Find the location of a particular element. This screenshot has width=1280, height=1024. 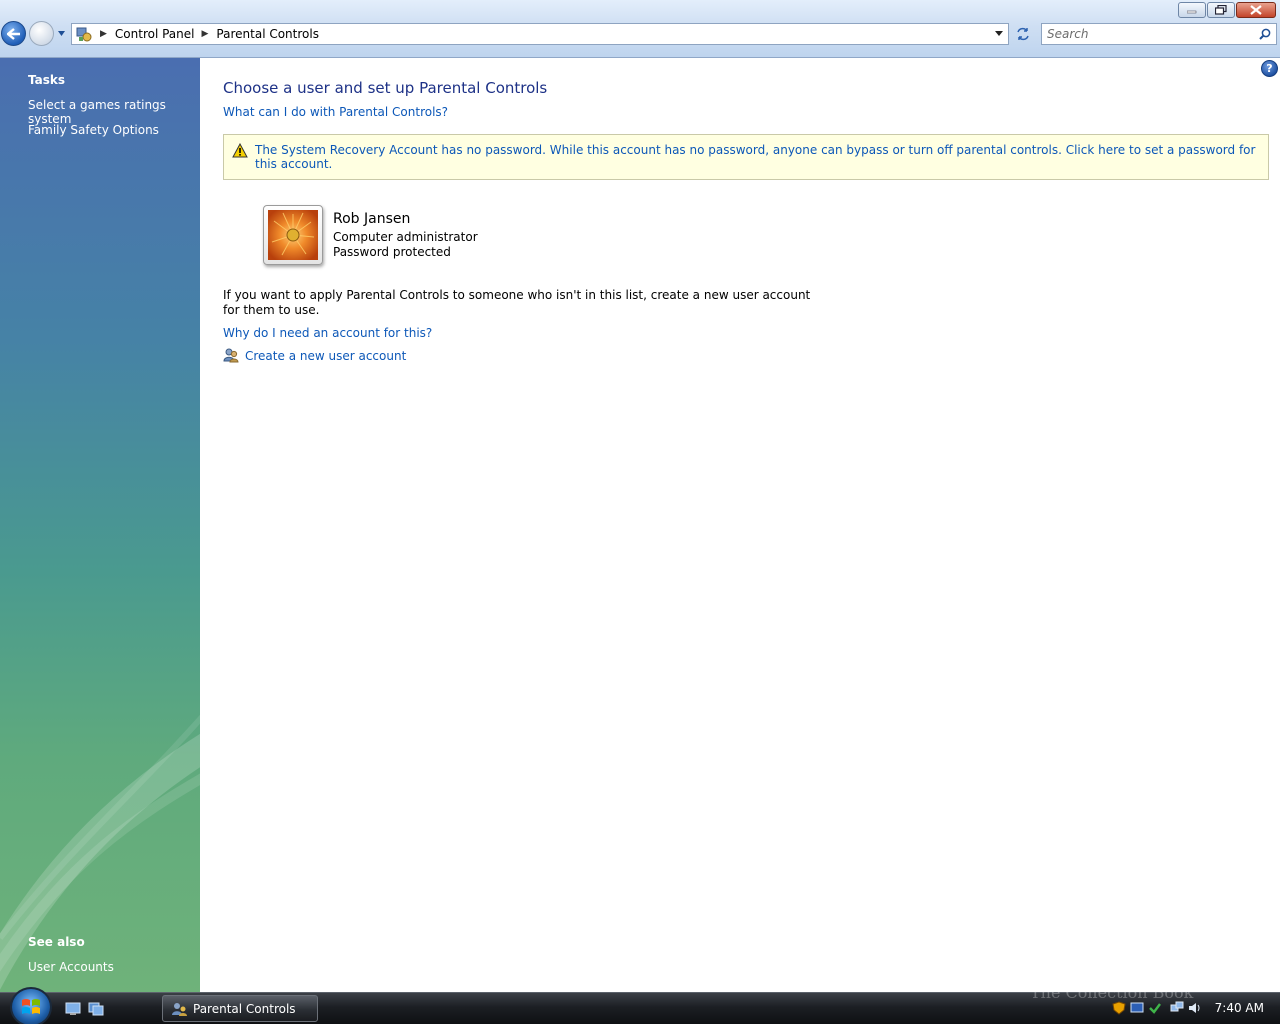

user-picture is located at coordinates (293, 235).